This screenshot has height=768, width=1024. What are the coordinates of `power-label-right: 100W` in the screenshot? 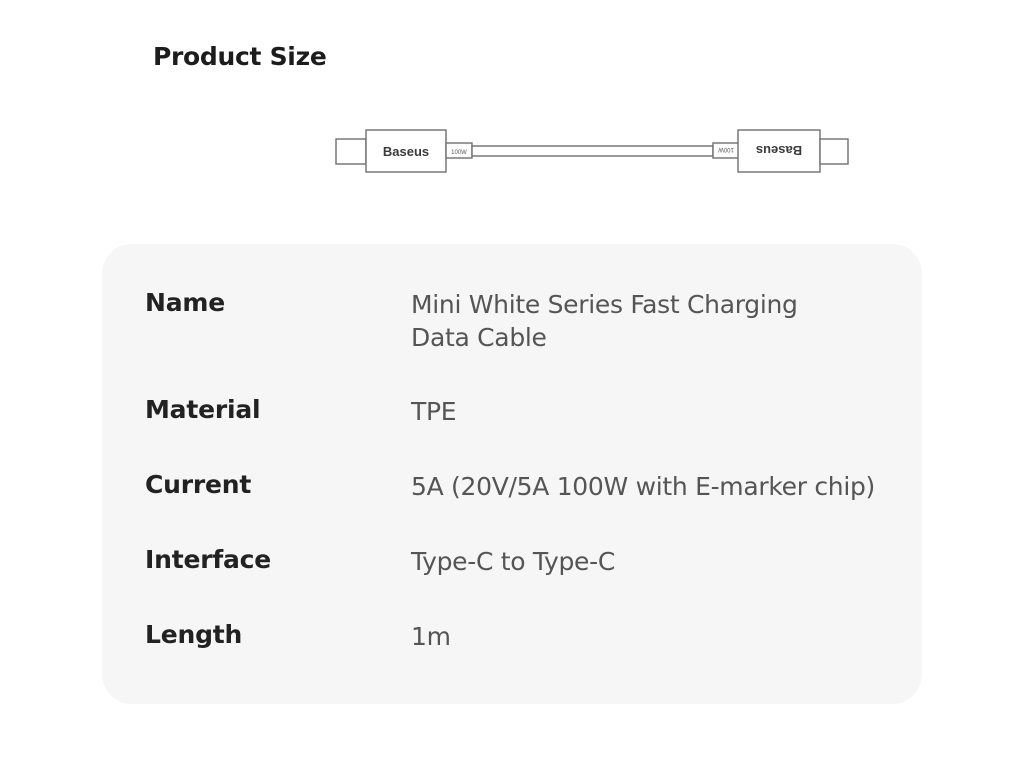 It's located at (726, 149).